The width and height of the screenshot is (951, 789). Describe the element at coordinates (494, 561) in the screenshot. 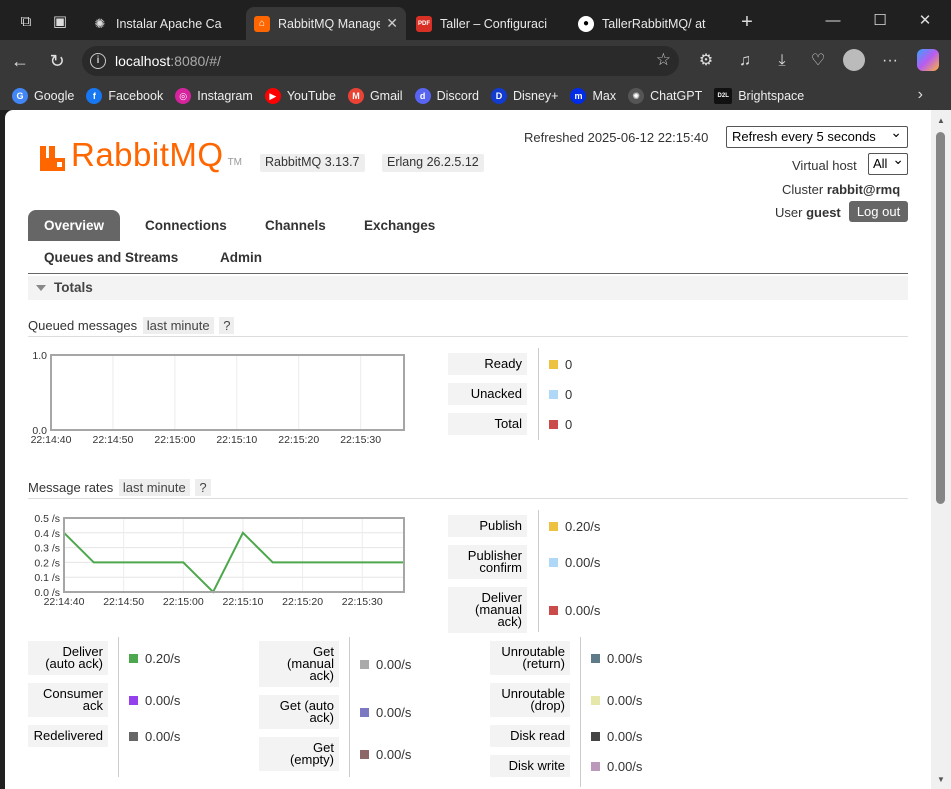

I see `legend-label-text: Publisher confirm` at that location.